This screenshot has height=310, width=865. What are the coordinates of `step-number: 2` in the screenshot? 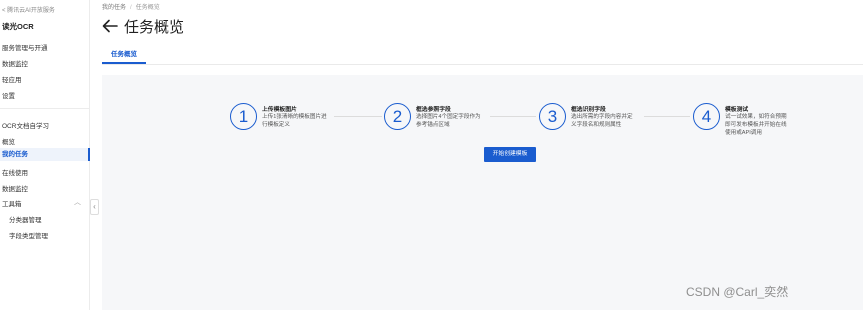 It's located at (397, 116).